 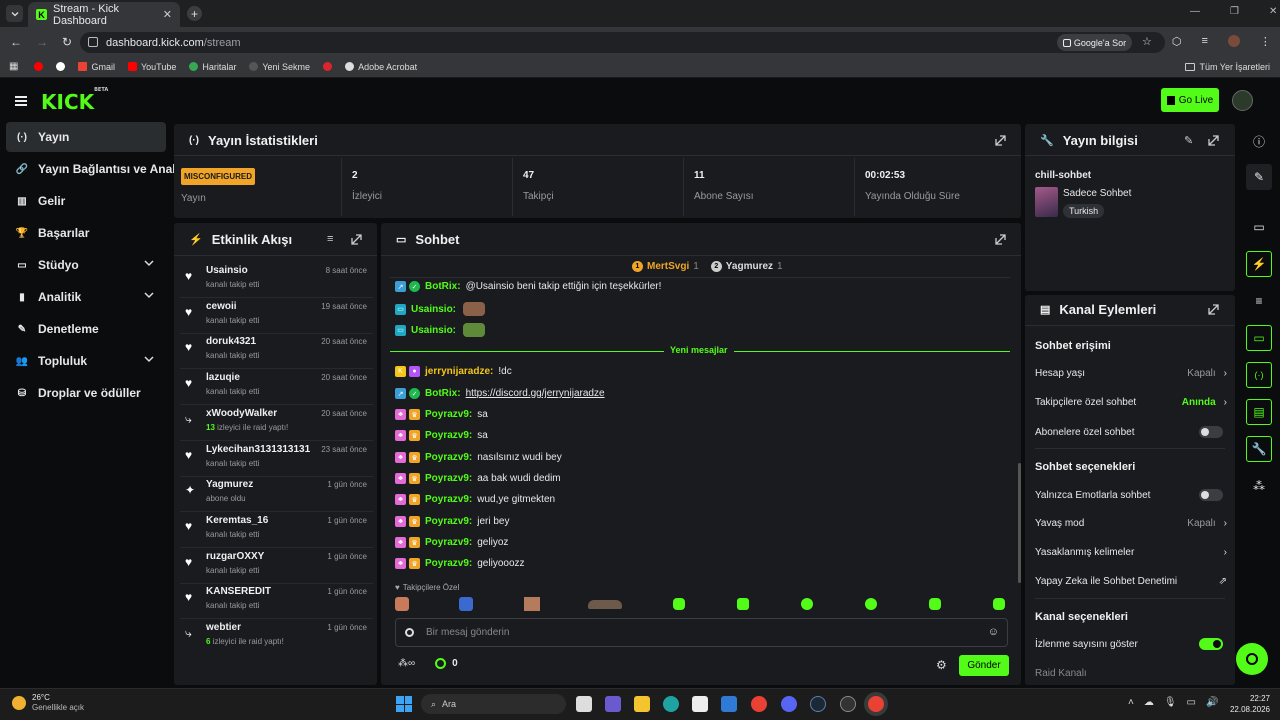 I want to click on gifter-name: Yagmurez, so click(x=749, y=266).